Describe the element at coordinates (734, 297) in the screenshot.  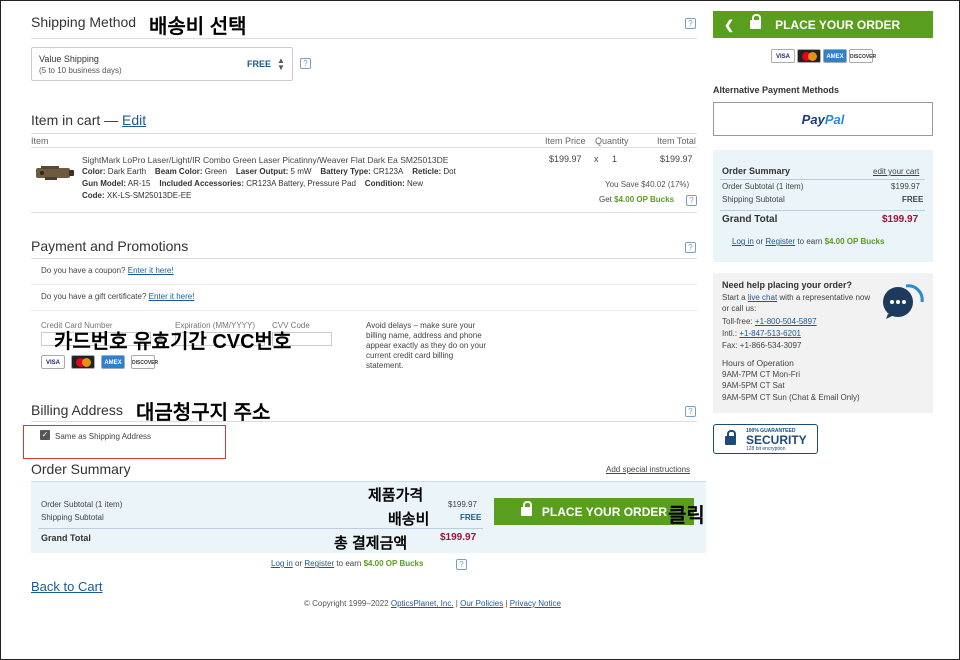
I see `help-start-text: Start a` at that location.